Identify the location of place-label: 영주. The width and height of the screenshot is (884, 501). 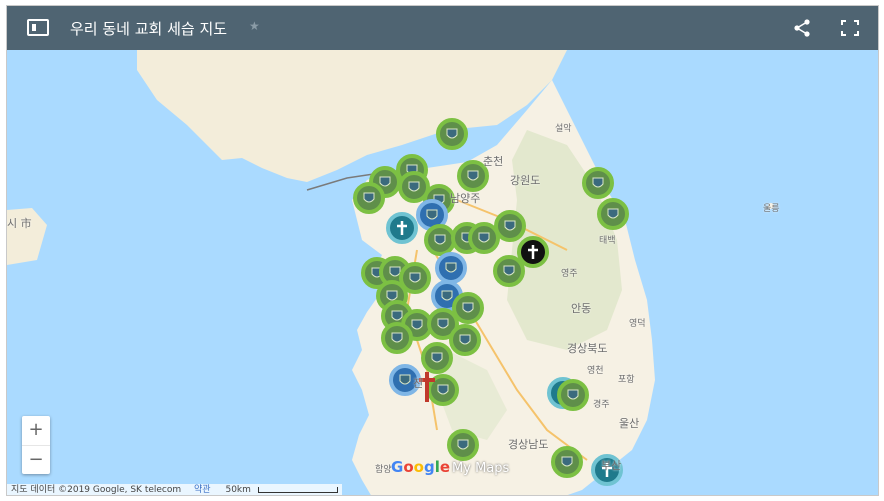
(569, 274).